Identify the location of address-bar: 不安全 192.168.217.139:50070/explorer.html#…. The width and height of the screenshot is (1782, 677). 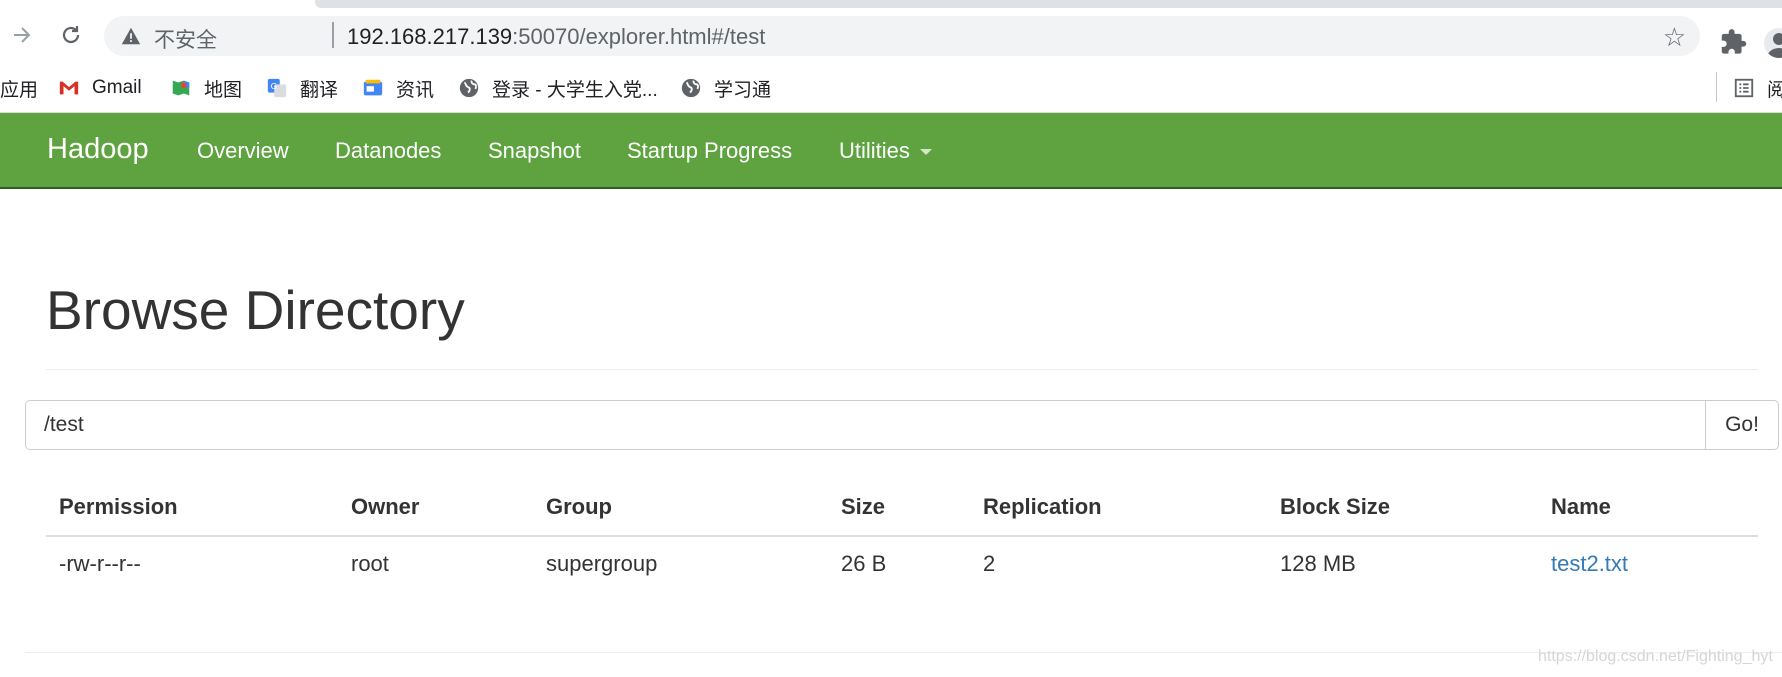
(902, 36).